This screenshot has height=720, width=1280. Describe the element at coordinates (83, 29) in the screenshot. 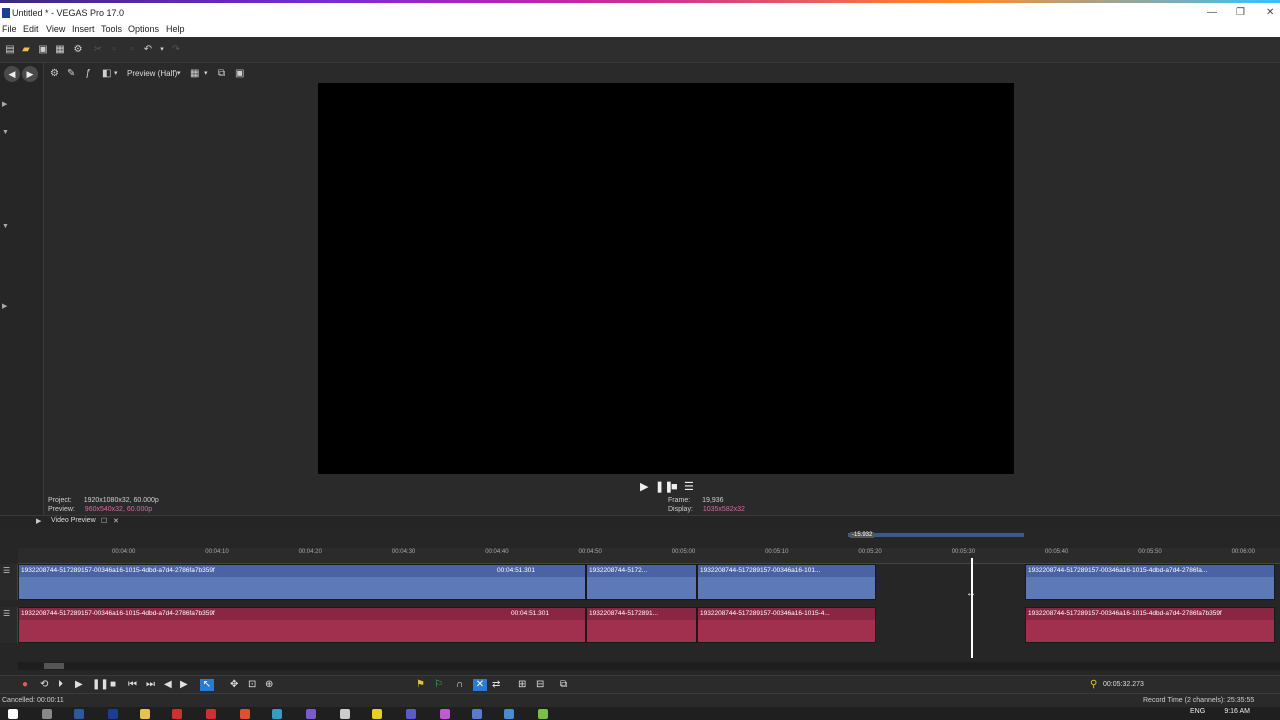

I see `menu-insert: Insert` at that location.